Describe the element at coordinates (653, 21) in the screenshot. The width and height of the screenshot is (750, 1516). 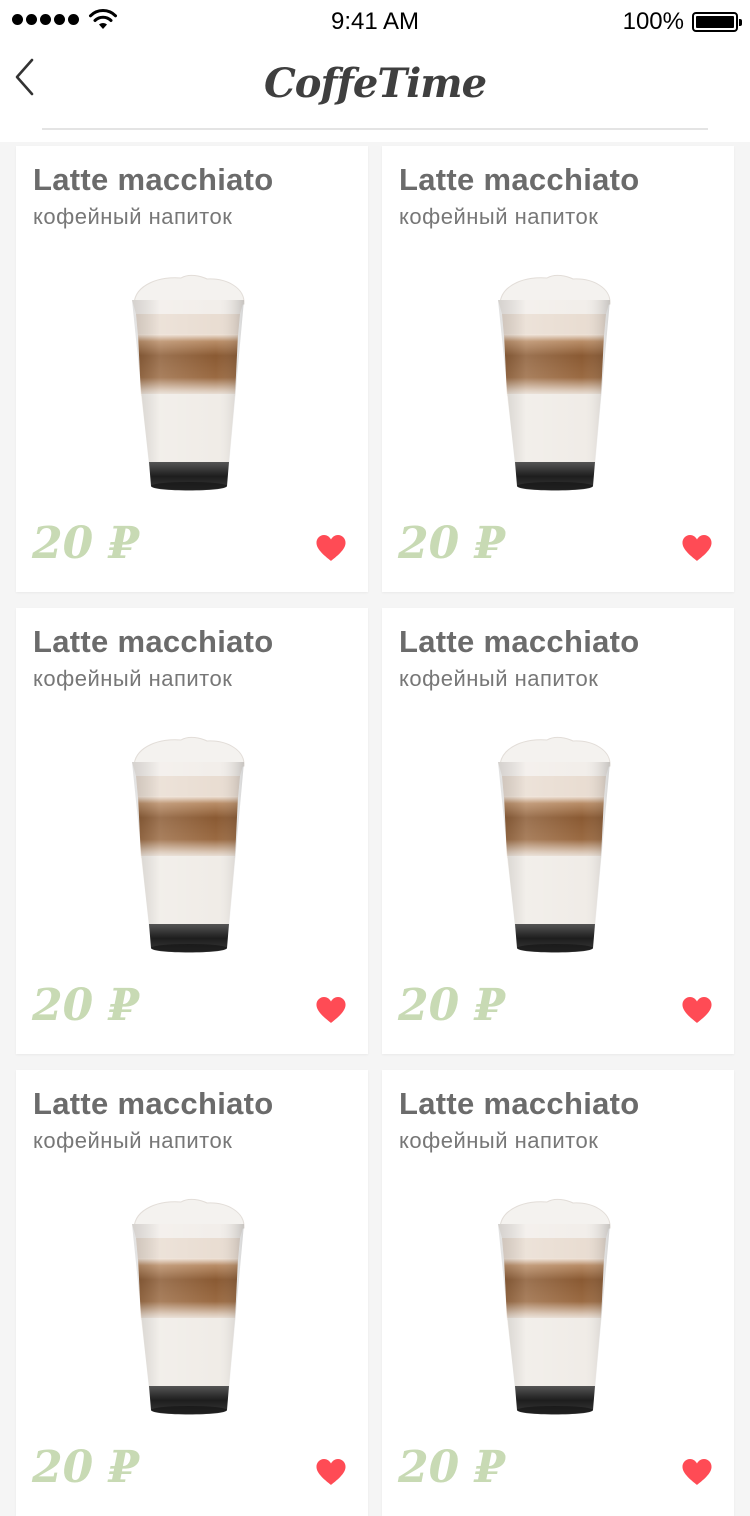
I see `battery-percentage: 100%` at that location.